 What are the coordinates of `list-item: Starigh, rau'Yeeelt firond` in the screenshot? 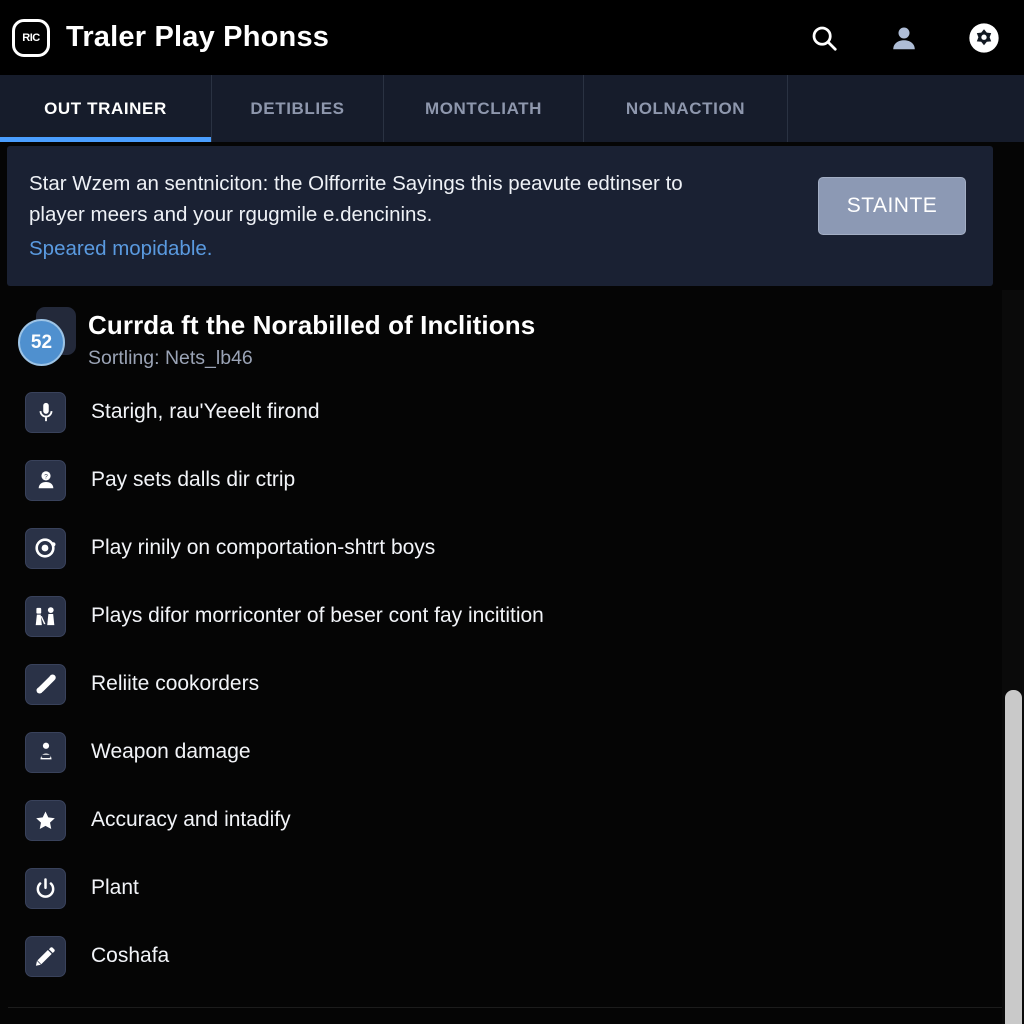 It's located at (500, 412).